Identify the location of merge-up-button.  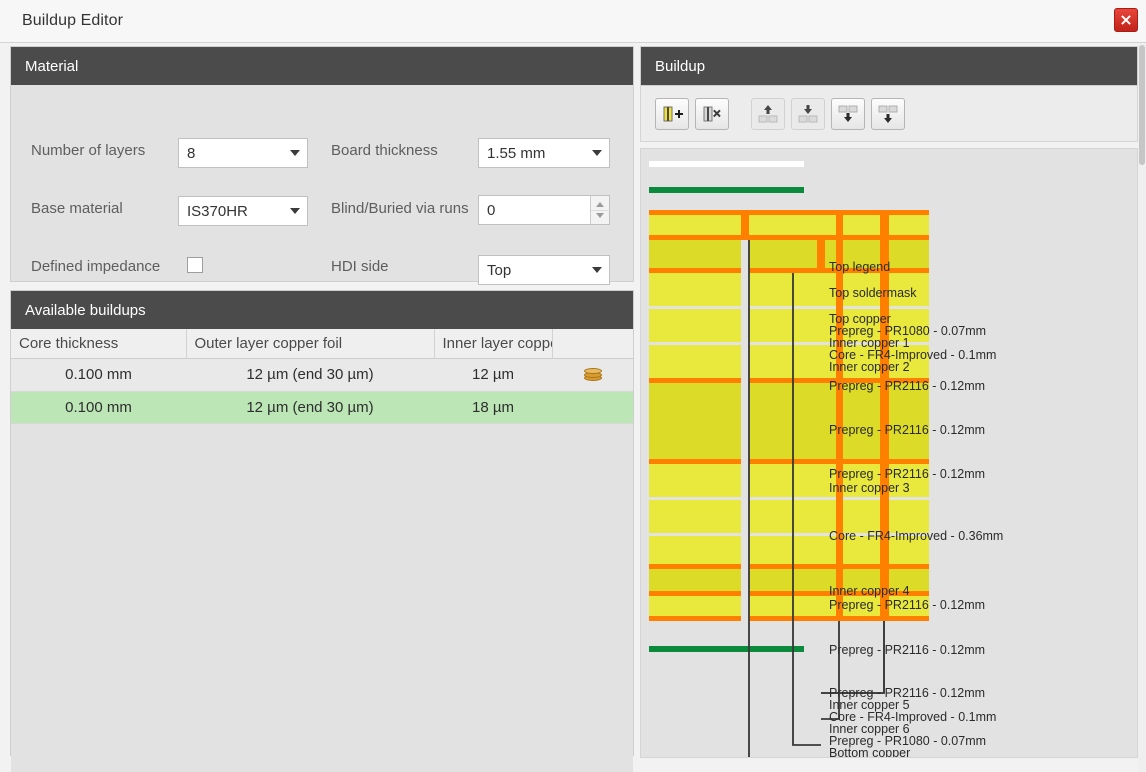
(848, 113).